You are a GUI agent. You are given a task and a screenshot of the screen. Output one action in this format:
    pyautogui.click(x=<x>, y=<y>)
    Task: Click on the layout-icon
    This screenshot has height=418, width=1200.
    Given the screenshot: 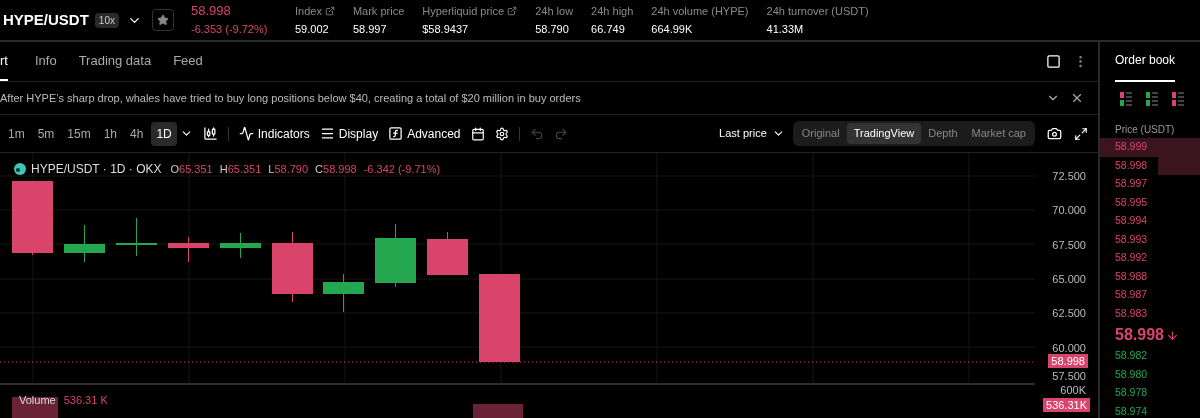 What is the action you would take?
    pyautogui.click(x=1053, y=61)
    